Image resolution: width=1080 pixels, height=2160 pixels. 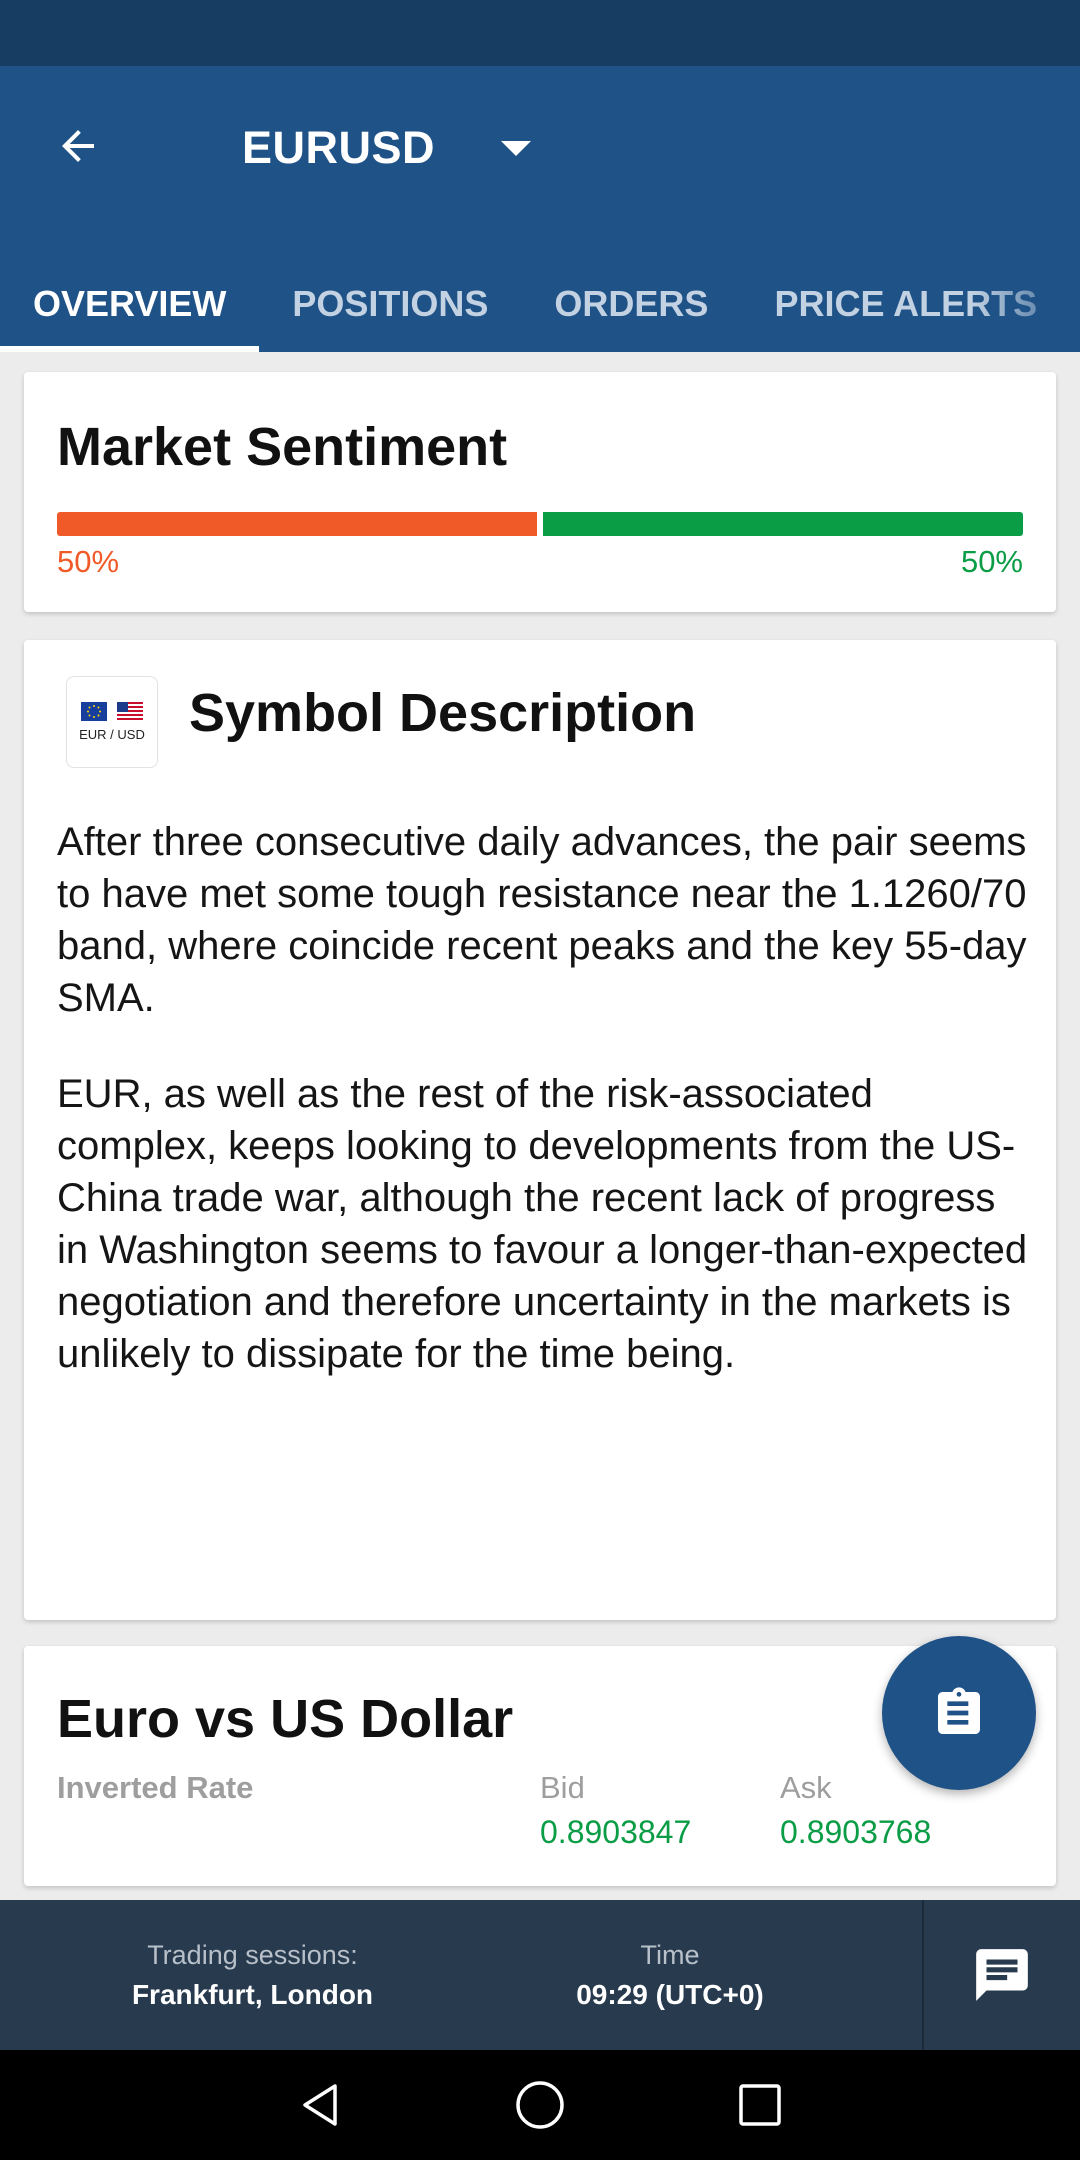 I want to click on chat-button, so click(x=1002, y=1975).